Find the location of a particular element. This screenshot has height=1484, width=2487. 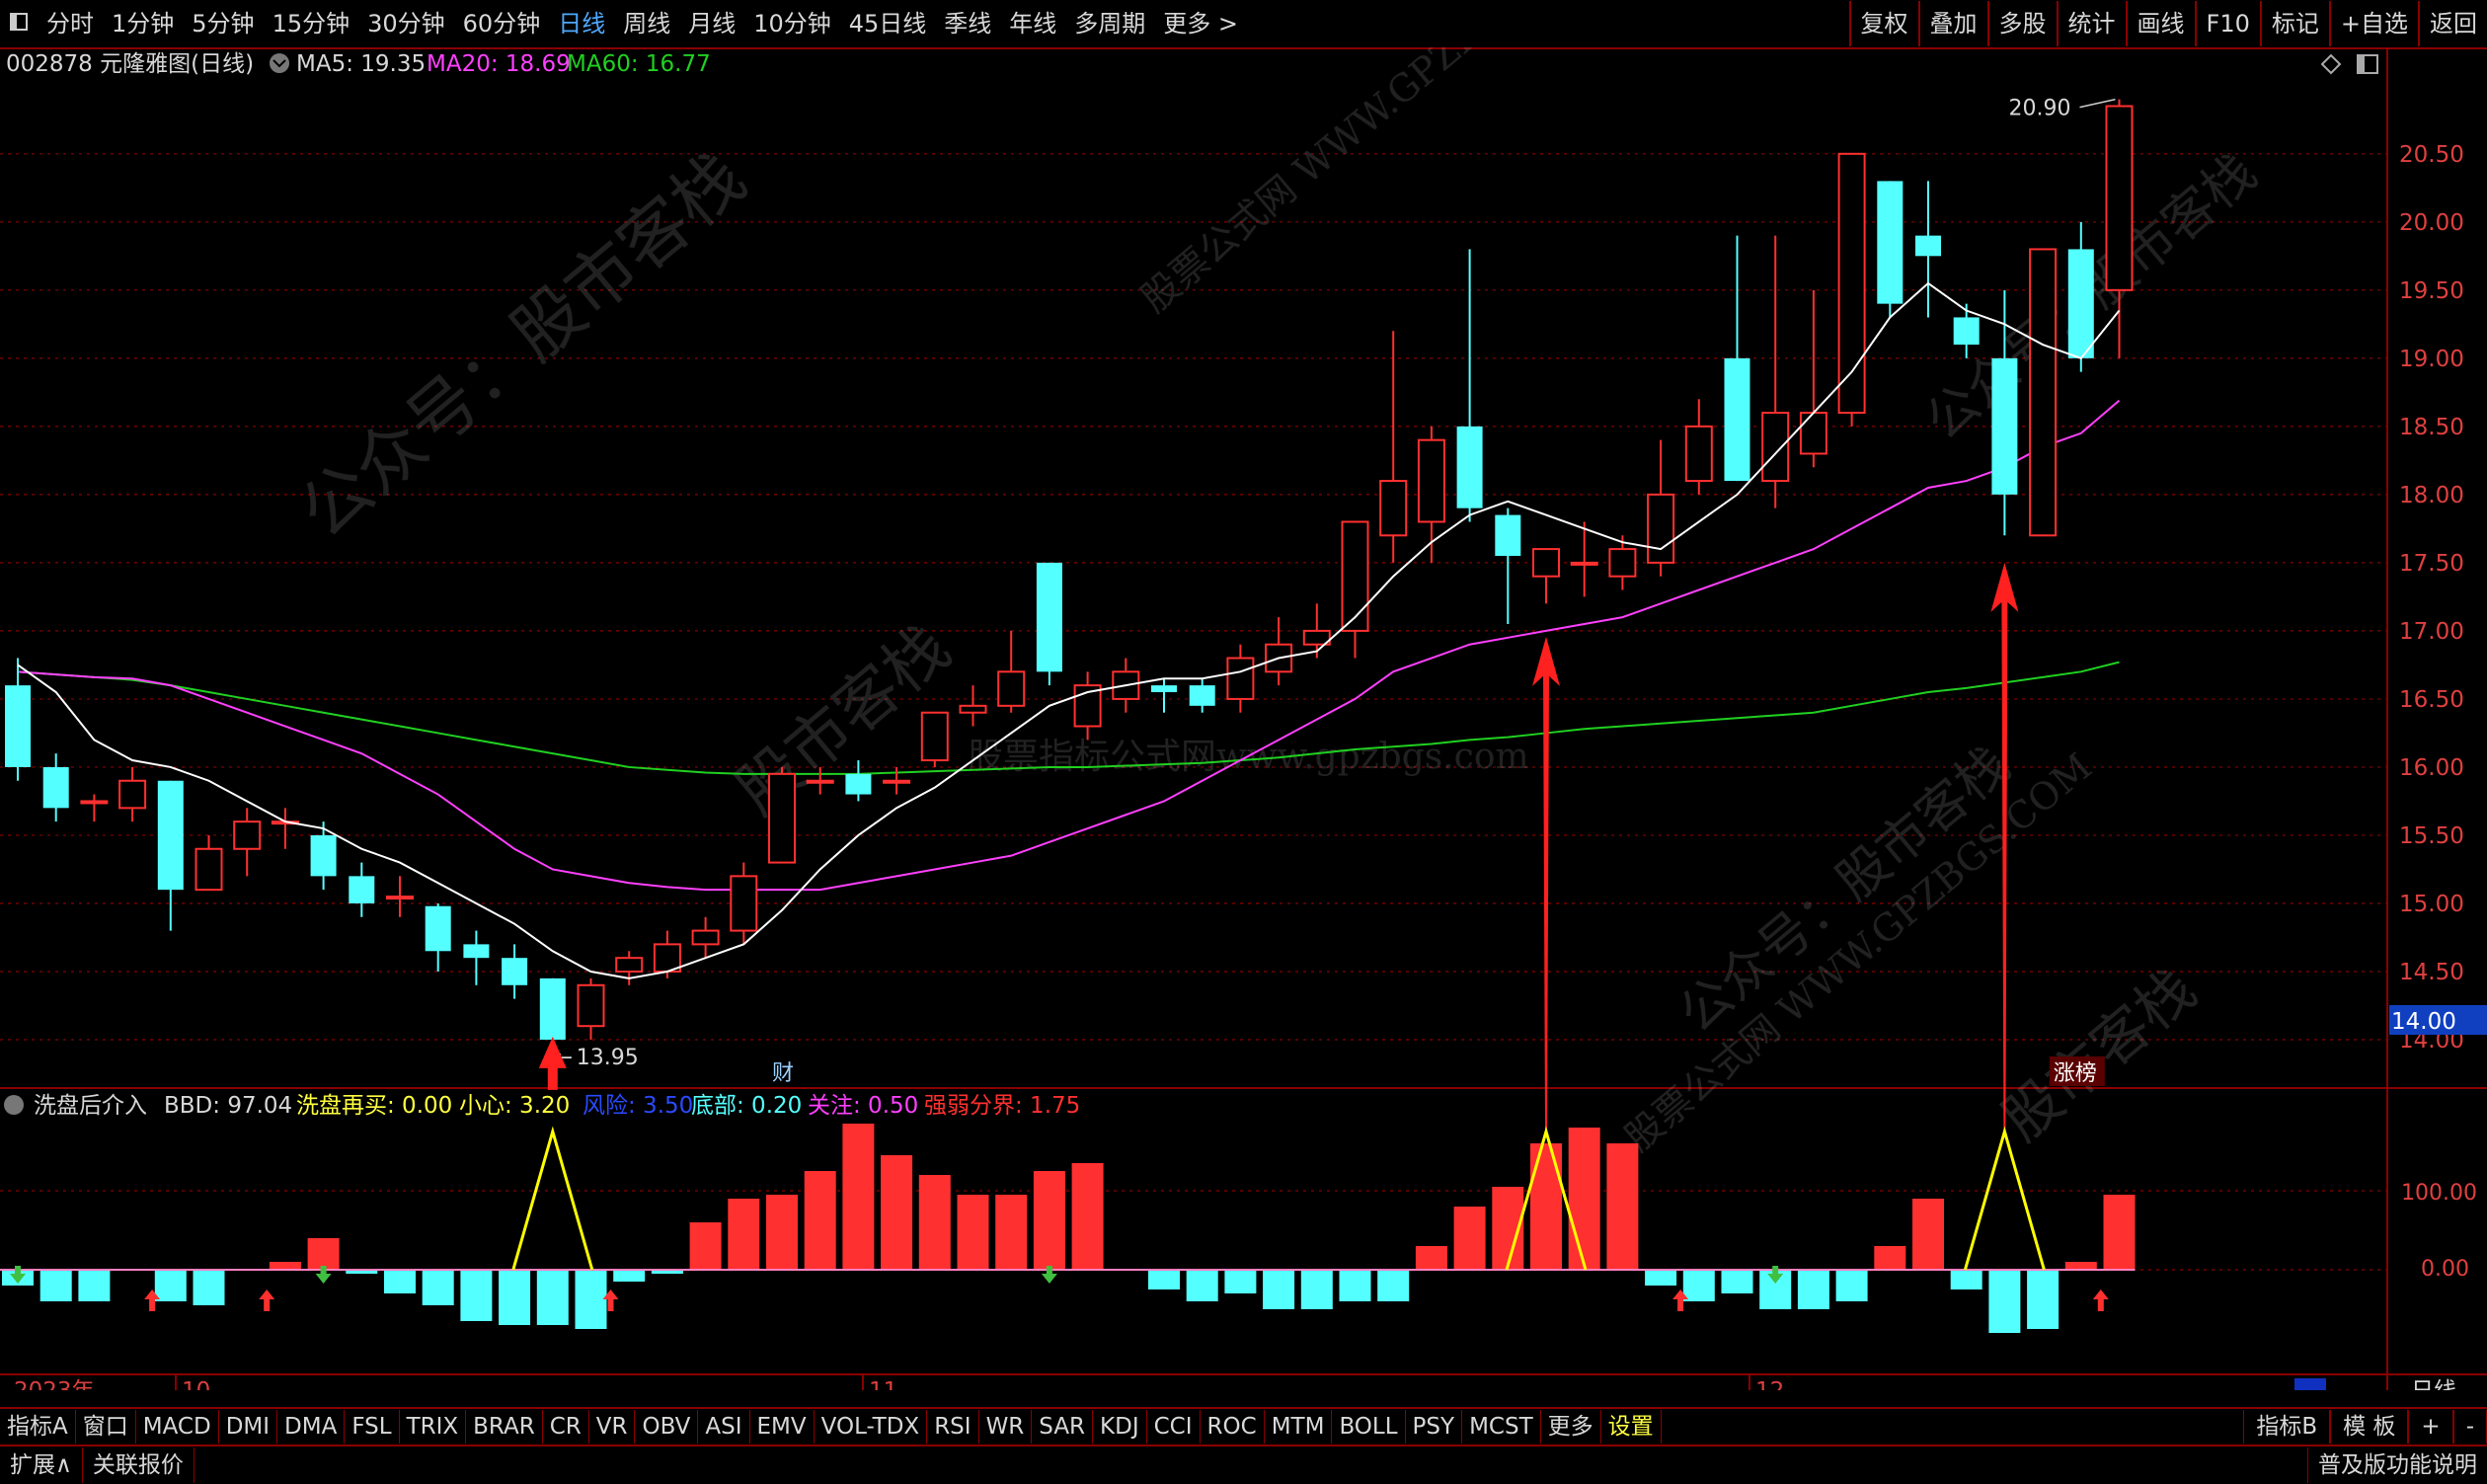

price-axis-label: 16.50 is located at coordinates (2431, 700).